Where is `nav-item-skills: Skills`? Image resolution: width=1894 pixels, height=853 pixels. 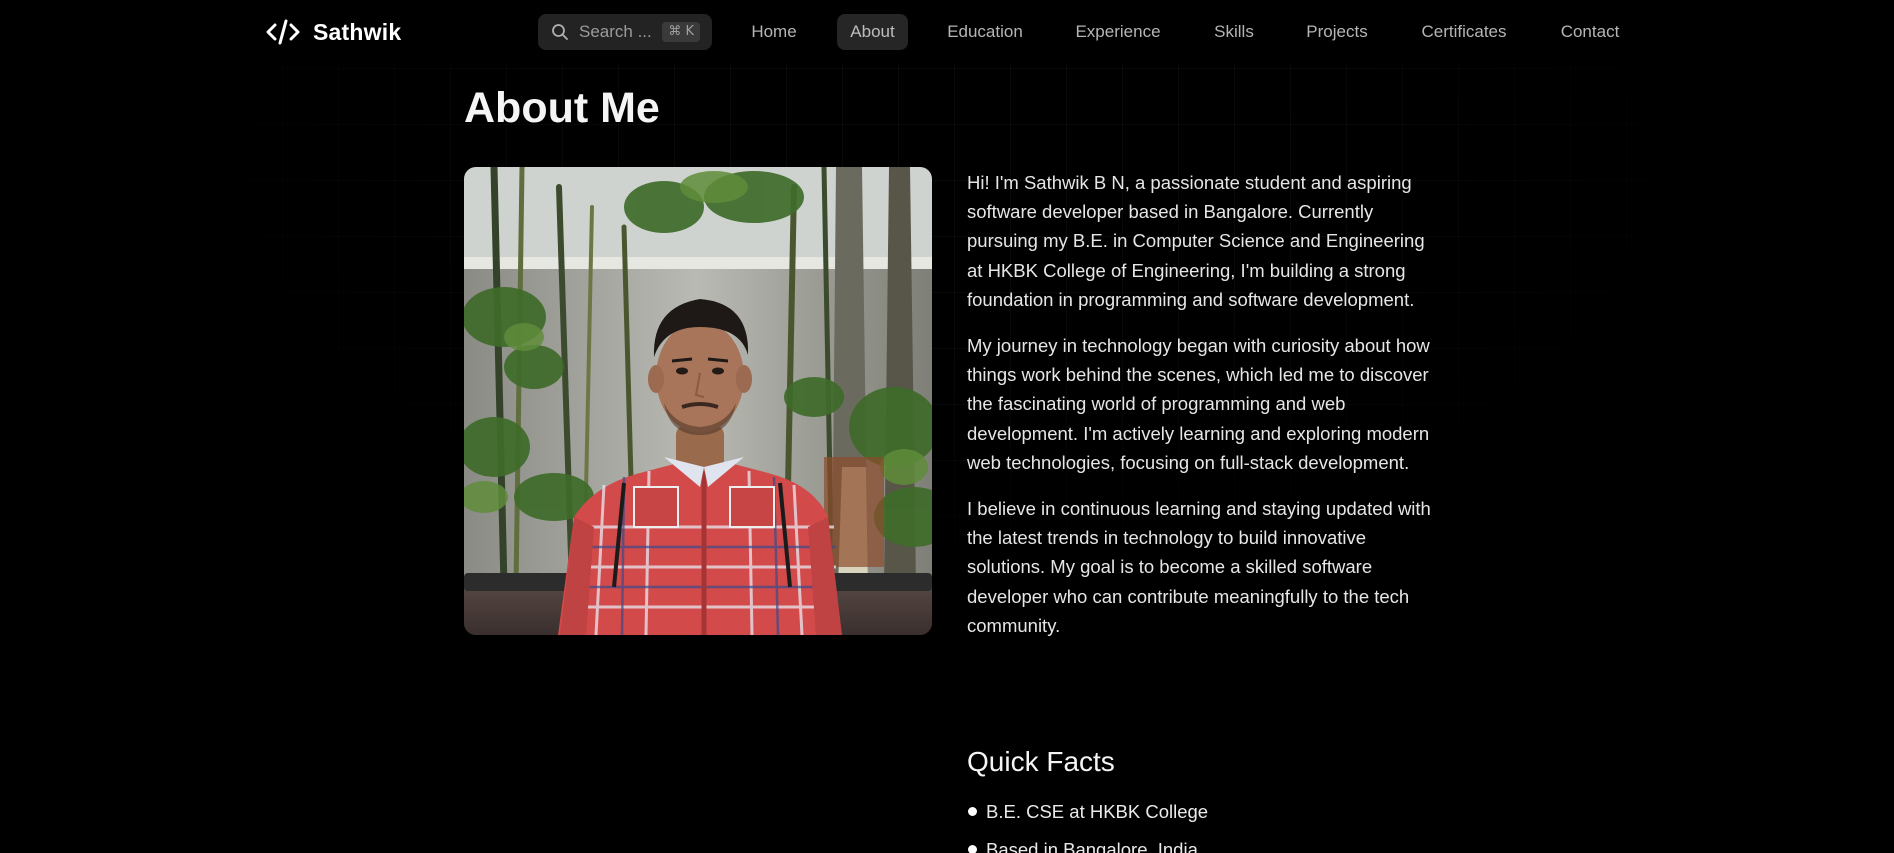
nav-item-skills: Skills is located at coordinates (1234, 32).